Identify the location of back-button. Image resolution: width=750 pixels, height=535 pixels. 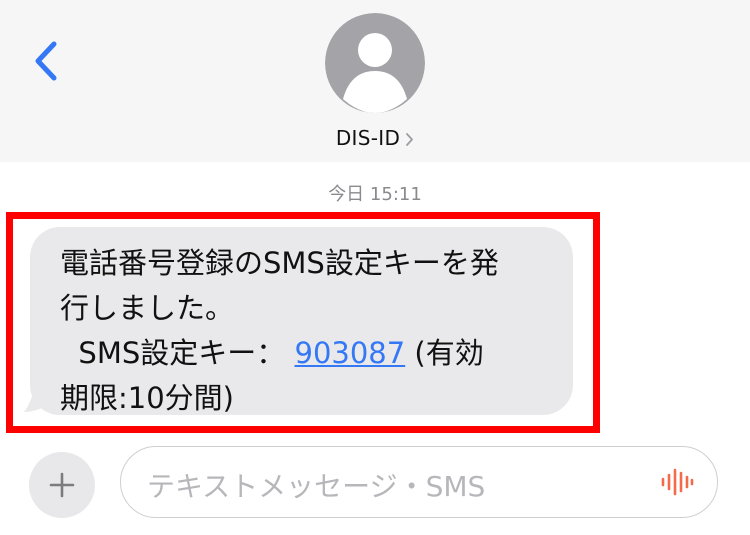
(48, 61).